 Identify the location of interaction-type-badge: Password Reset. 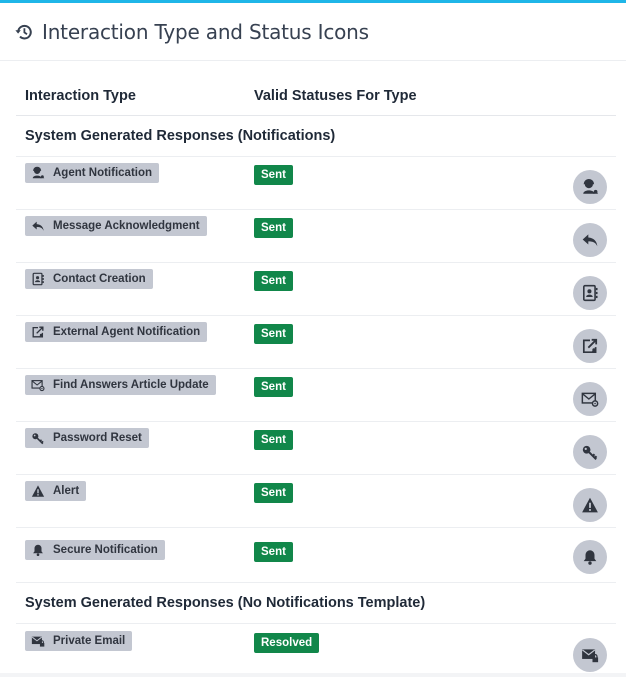
(87, 438).